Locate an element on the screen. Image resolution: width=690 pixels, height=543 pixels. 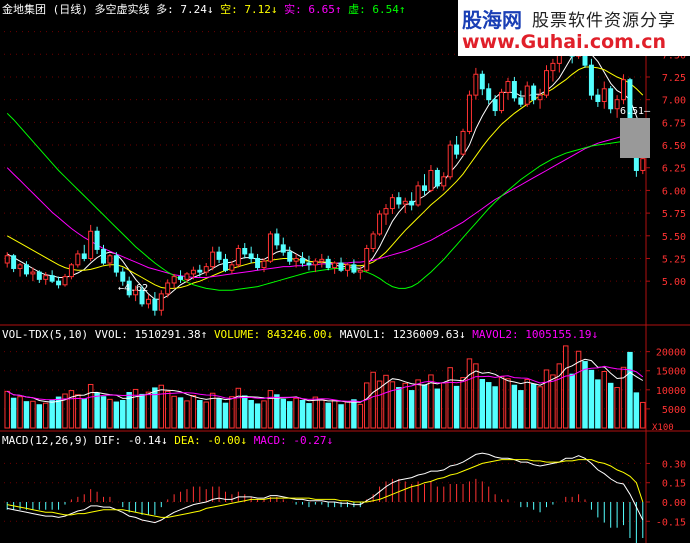
macd-dea-line is located at coordinates (325, 488).